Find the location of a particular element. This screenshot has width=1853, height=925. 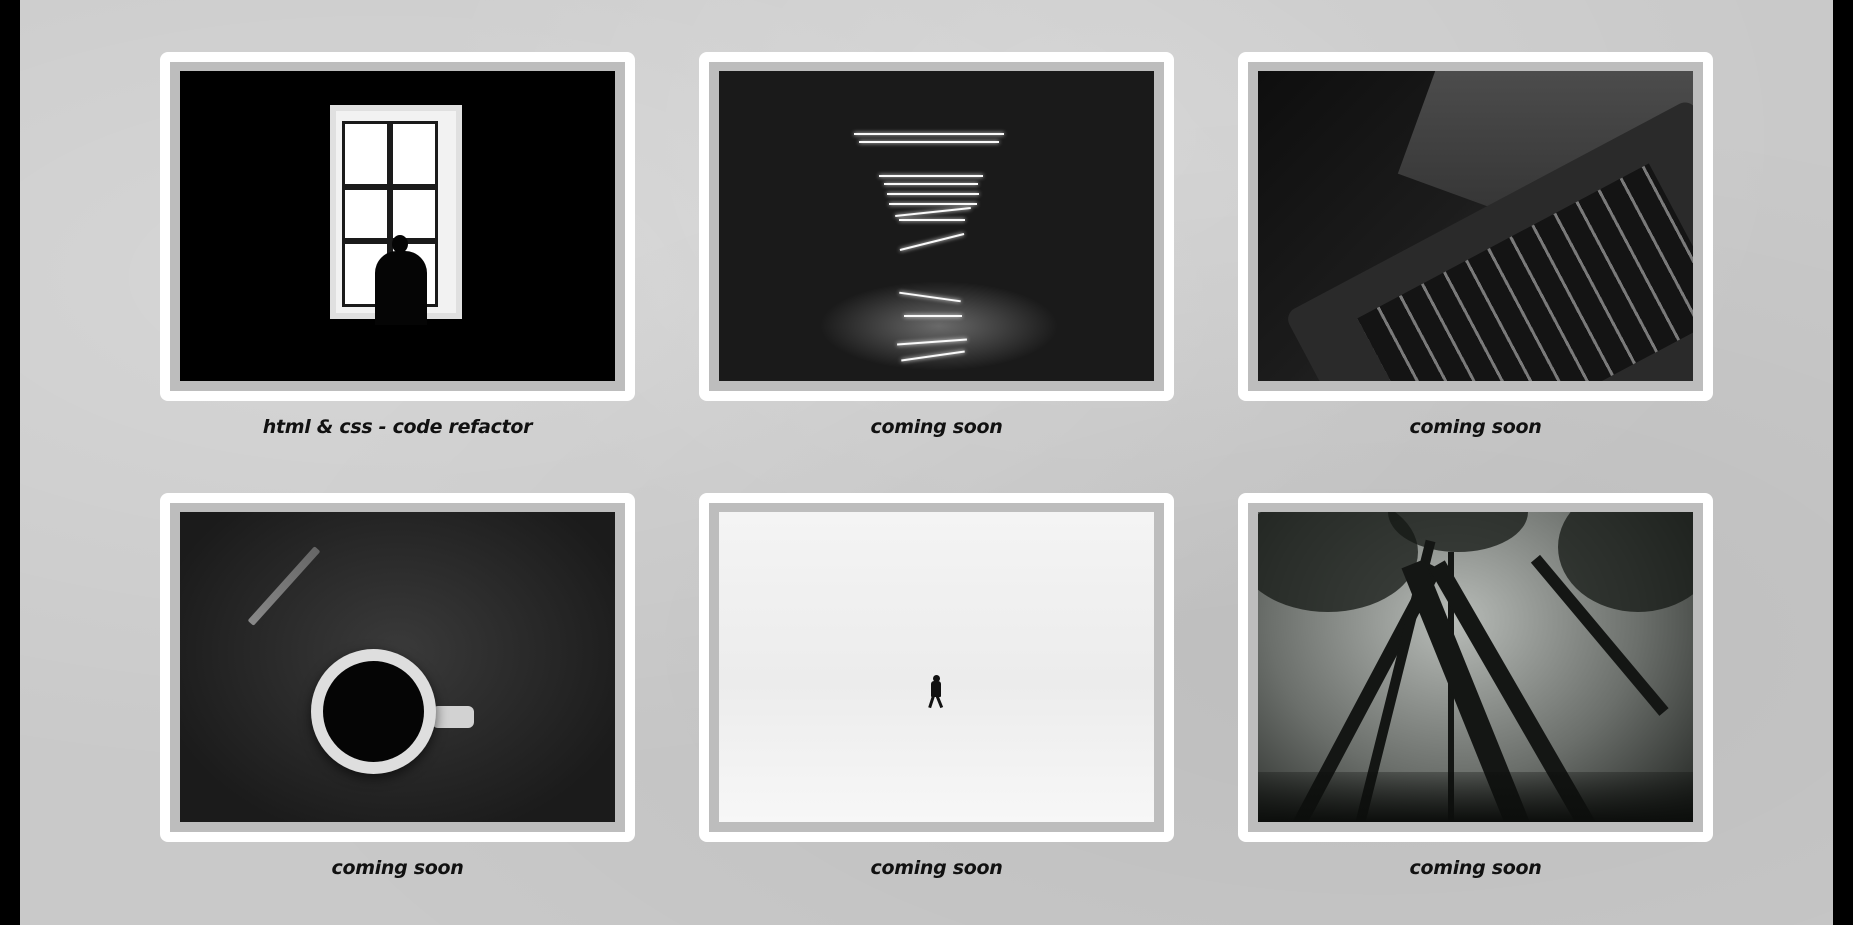

floor-reflection is located at coordinates (939, 326).